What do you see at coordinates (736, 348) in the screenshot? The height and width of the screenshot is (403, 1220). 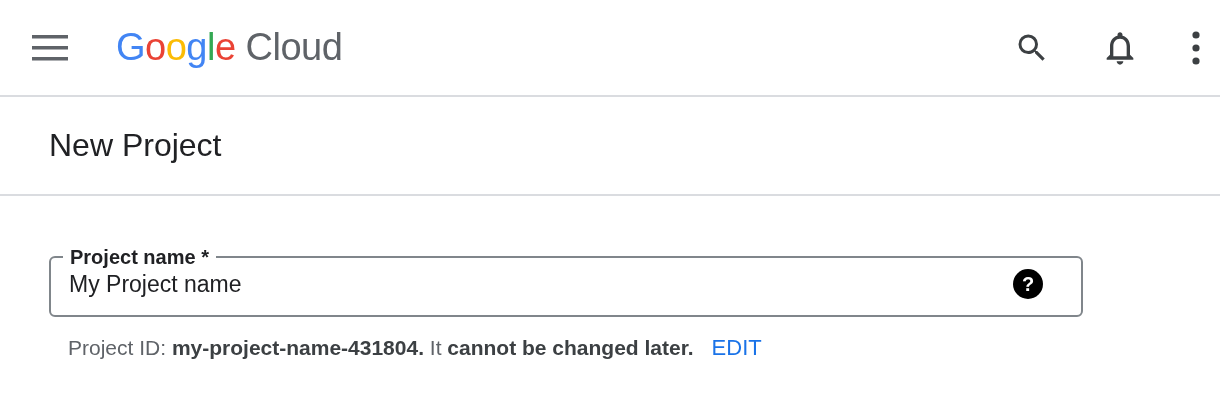 I see `edit-link: EDIT` at bounding box center [736, 348].